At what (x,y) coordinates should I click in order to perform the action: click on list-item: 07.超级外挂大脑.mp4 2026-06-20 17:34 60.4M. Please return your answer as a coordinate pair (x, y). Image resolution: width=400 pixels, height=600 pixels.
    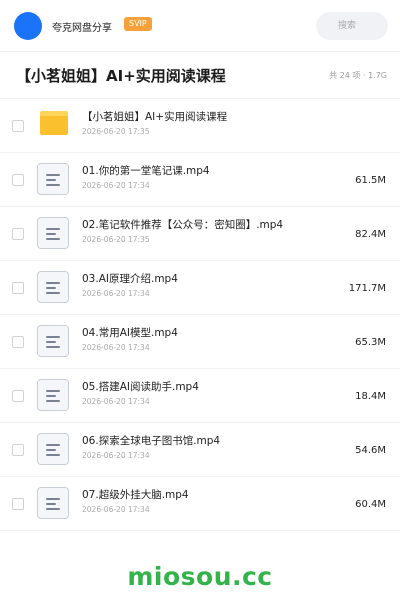
    Looking at the image, I should click on (200, 504).